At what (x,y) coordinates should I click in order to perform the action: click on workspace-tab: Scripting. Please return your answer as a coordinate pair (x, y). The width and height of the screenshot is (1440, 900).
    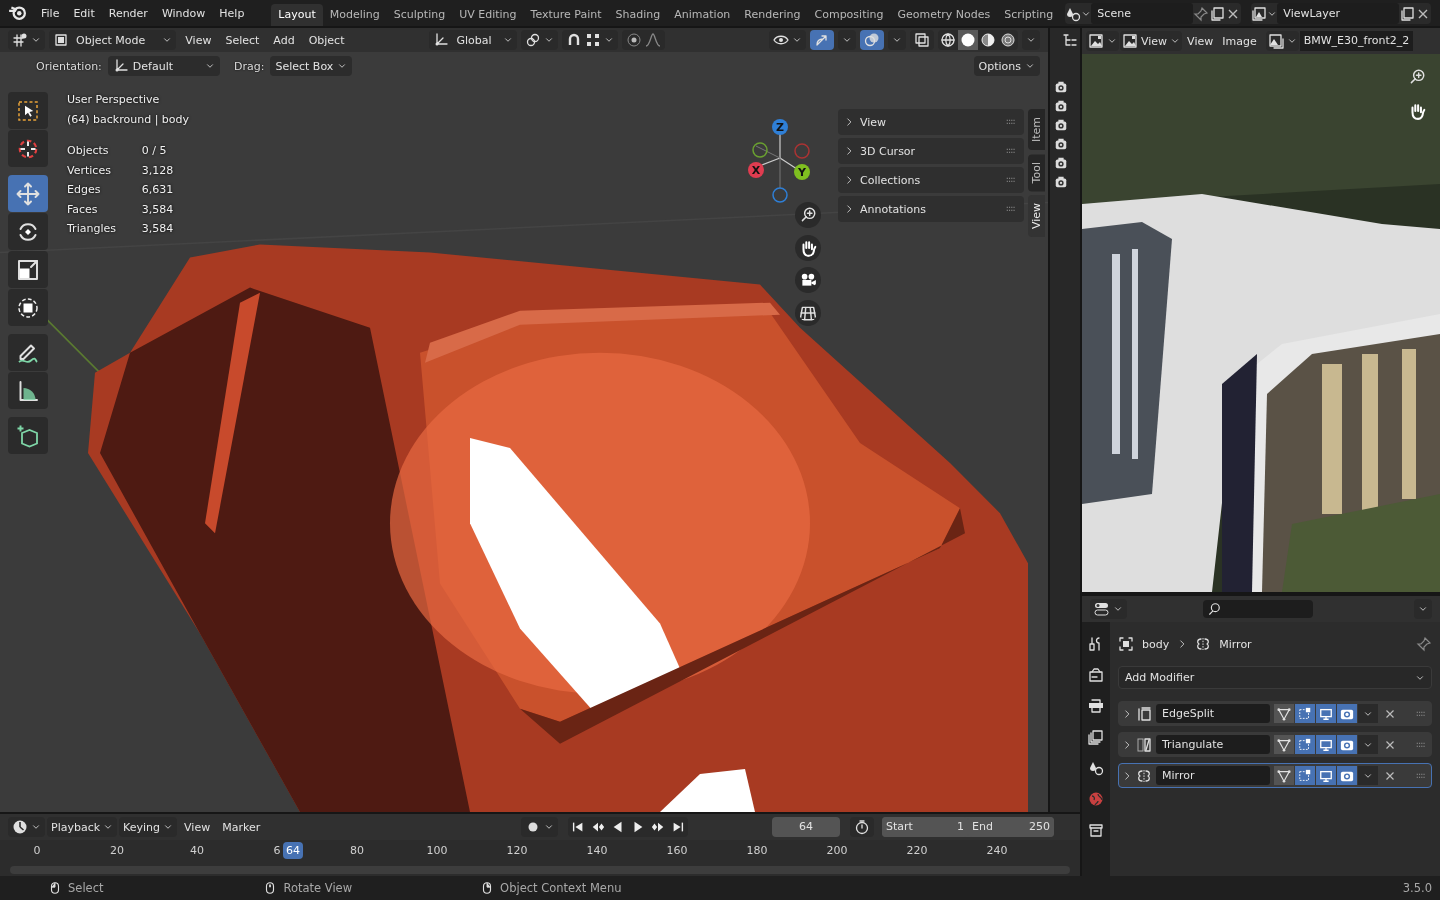
    Looking at the image, I should click on (1028, 15).